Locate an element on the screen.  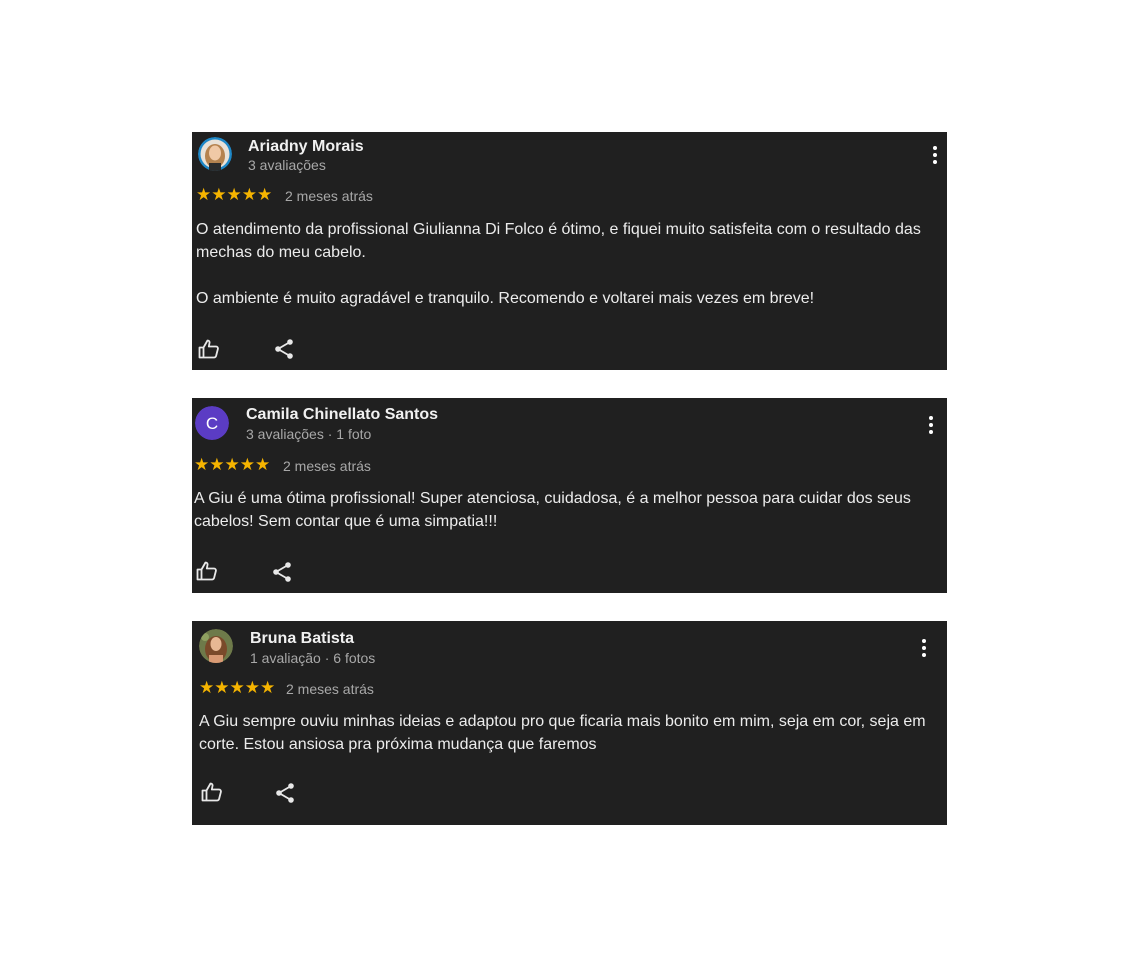
author-name: Bruna Batista is located at coordinates (302, 639).